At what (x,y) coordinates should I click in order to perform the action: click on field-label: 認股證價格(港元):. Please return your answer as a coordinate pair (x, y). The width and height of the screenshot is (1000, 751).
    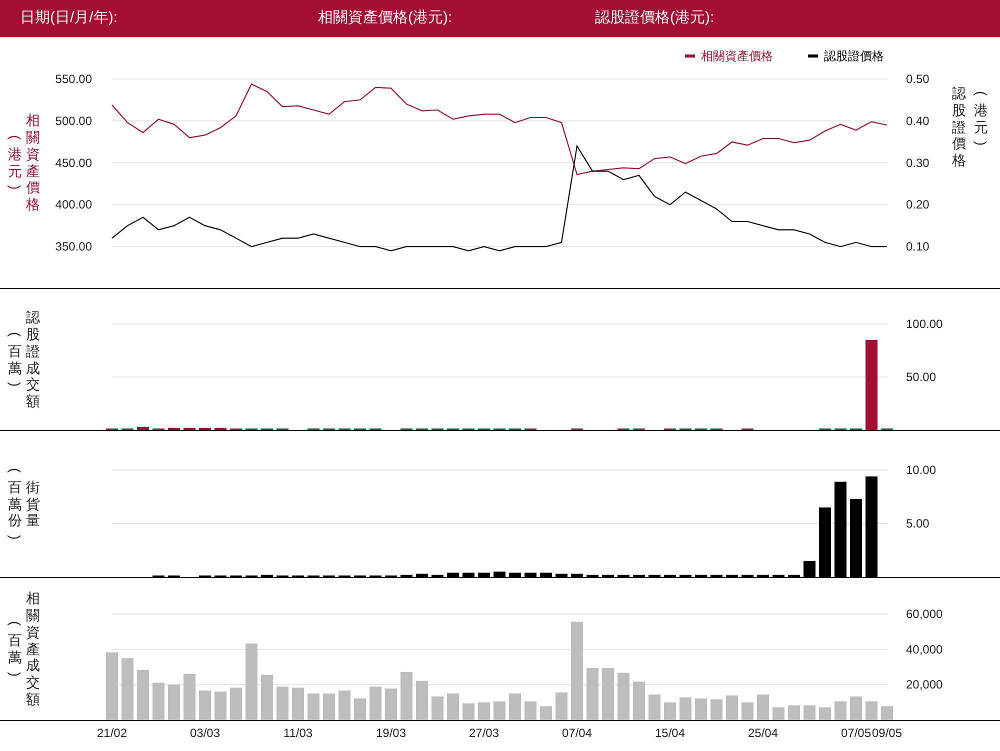
    Looking at the image, I should click on (654, 18).